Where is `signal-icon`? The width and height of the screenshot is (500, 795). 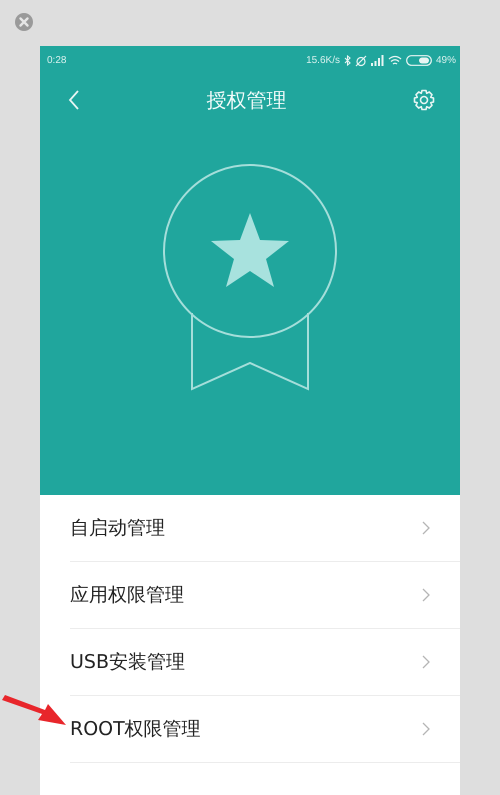
signal-icon is located at coordinates (377, 60).